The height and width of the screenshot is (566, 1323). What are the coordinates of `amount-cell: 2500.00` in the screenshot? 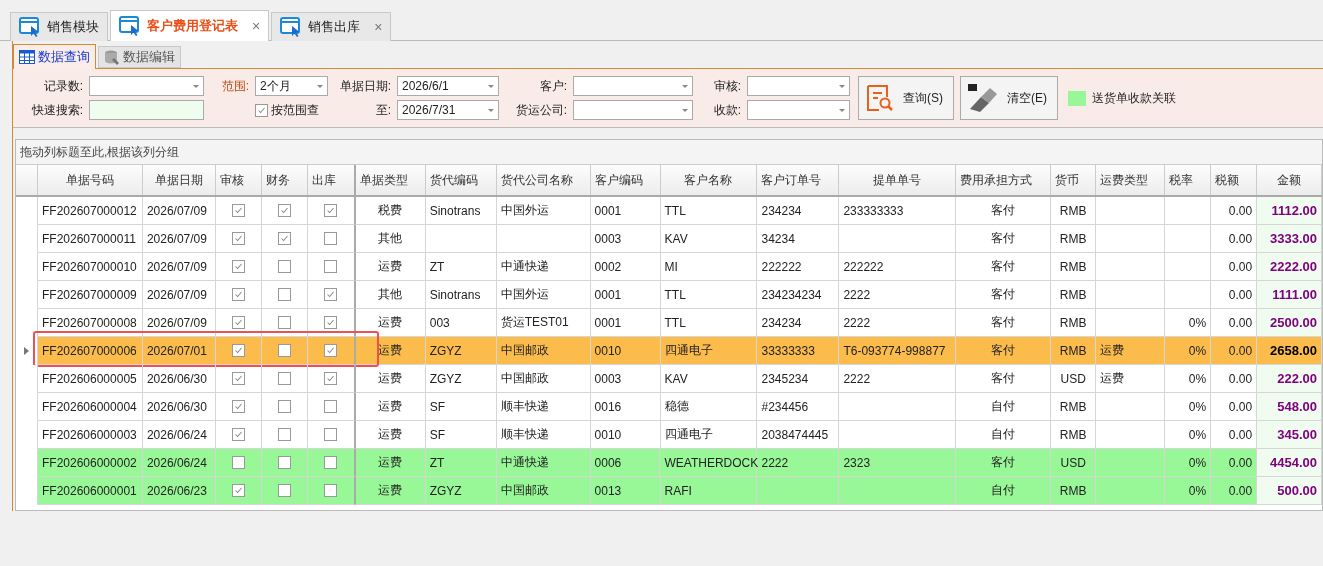 It's located at (1290, 323).